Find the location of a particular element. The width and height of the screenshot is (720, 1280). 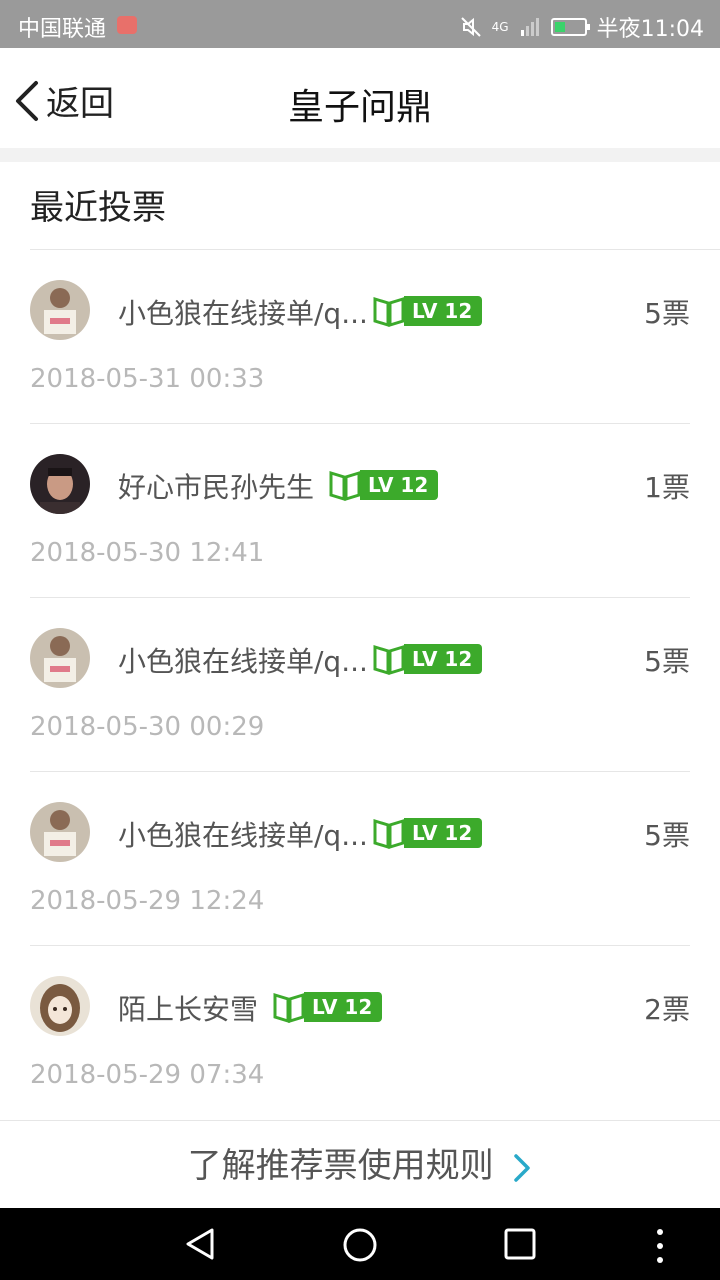

user-name: 陌上长安雪 is located at coordinates (188, 1008).